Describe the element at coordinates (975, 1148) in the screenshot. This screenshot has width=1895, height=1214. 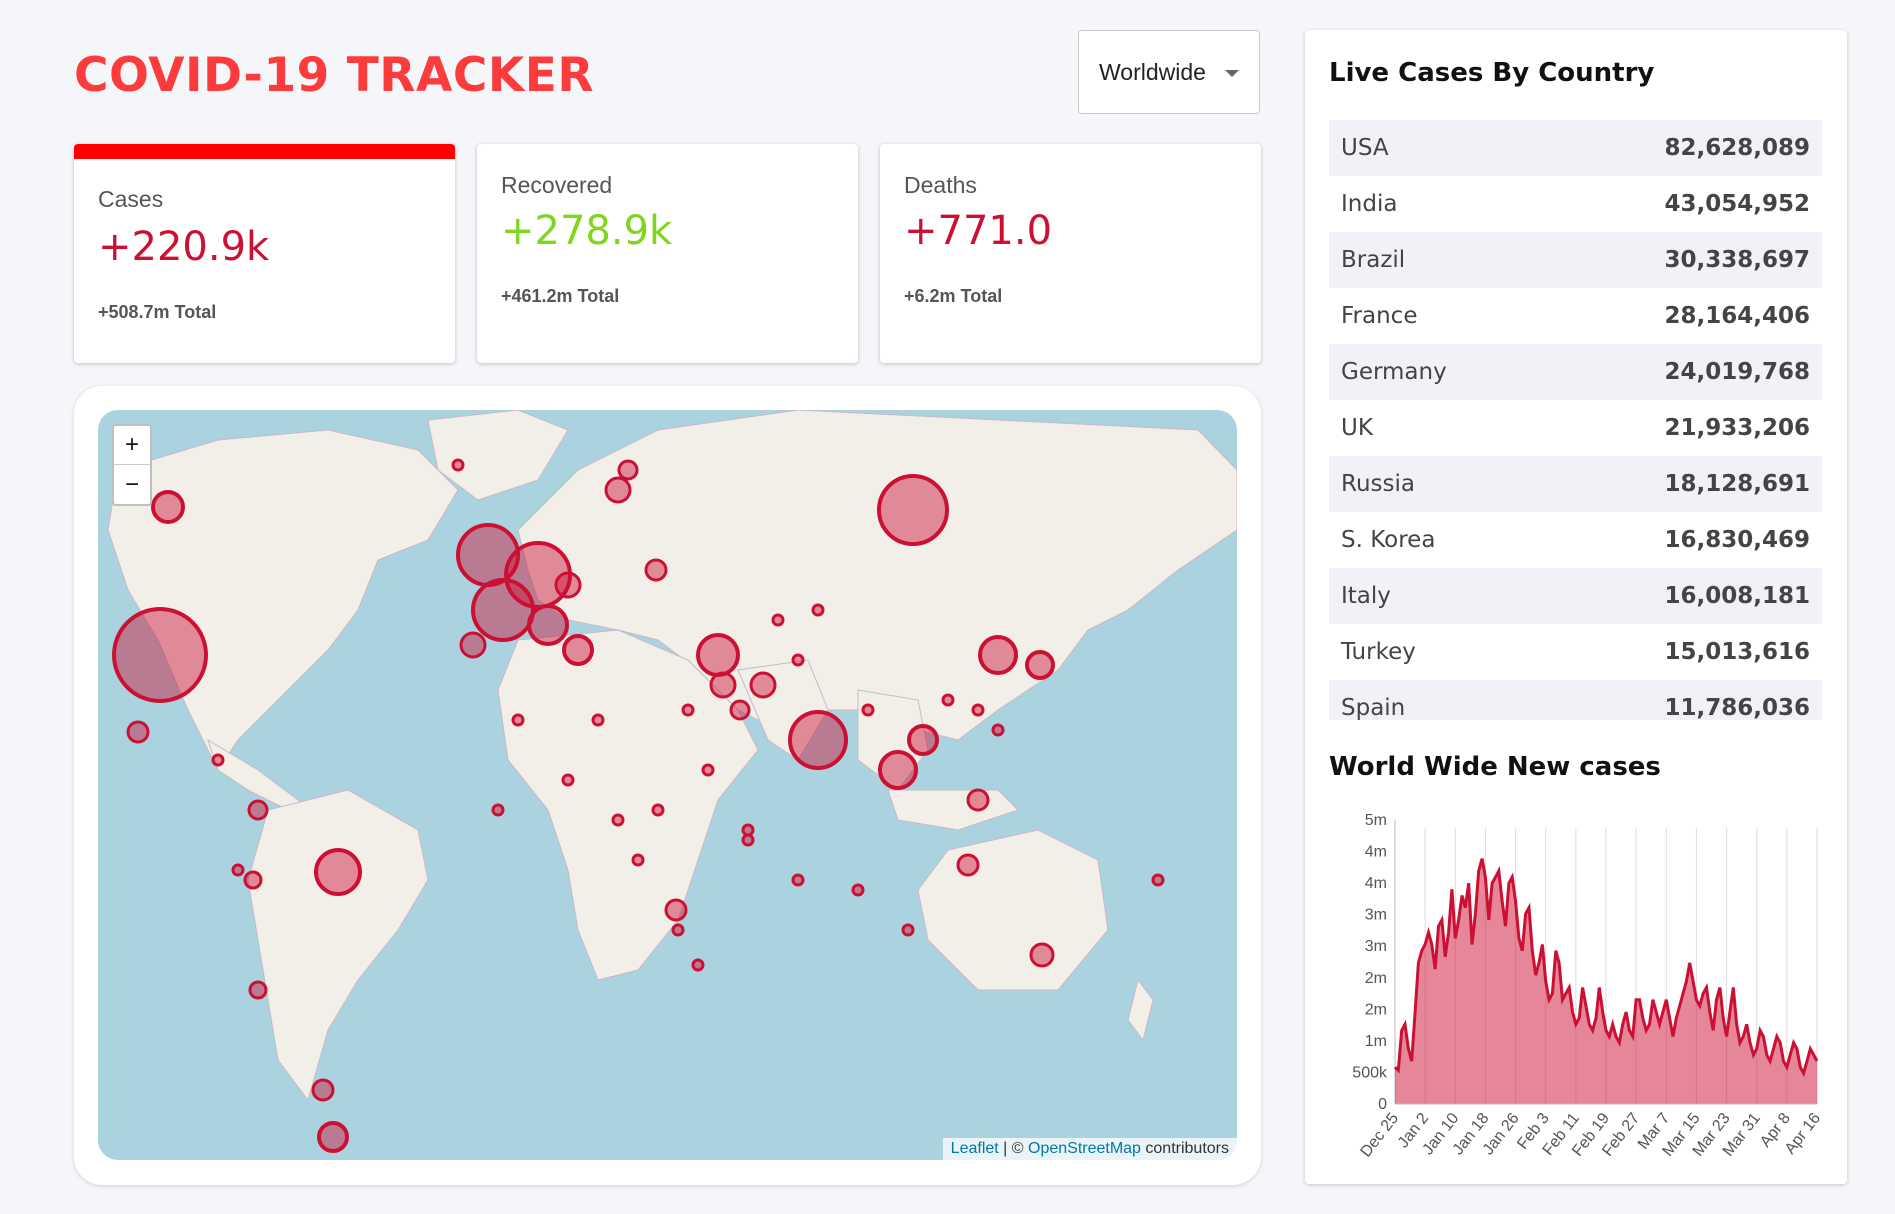
I see `leaflet-link: Leaflet` at that location.